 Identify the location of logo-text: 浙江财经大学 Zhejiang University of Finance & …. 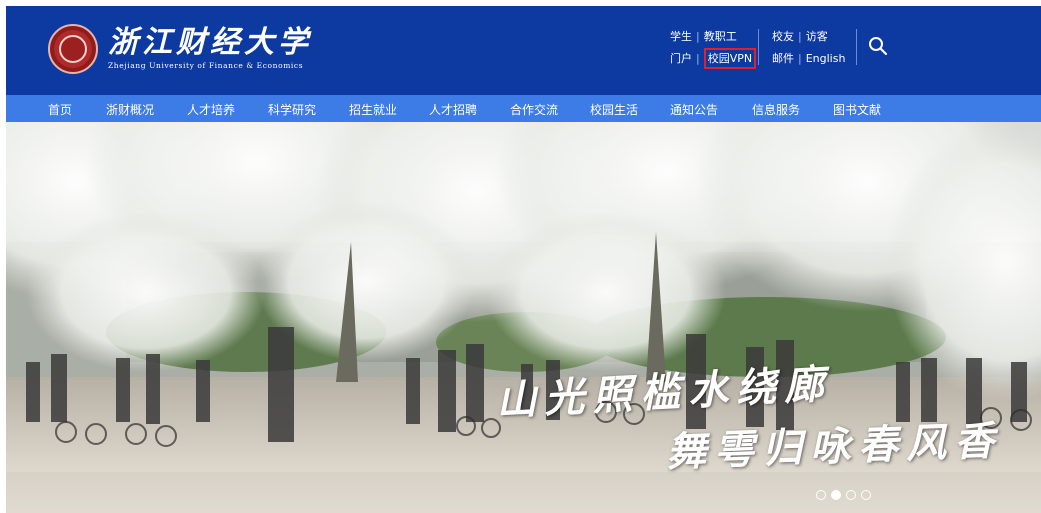
(210, 49).